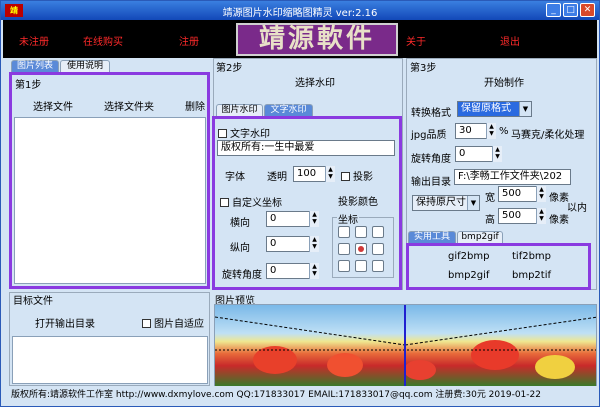 This screenshot has width=600, height=407. Describe the element at coordinates (431, 182) in the screenshot. I see `output-dir-label: 输出目录` at that location.